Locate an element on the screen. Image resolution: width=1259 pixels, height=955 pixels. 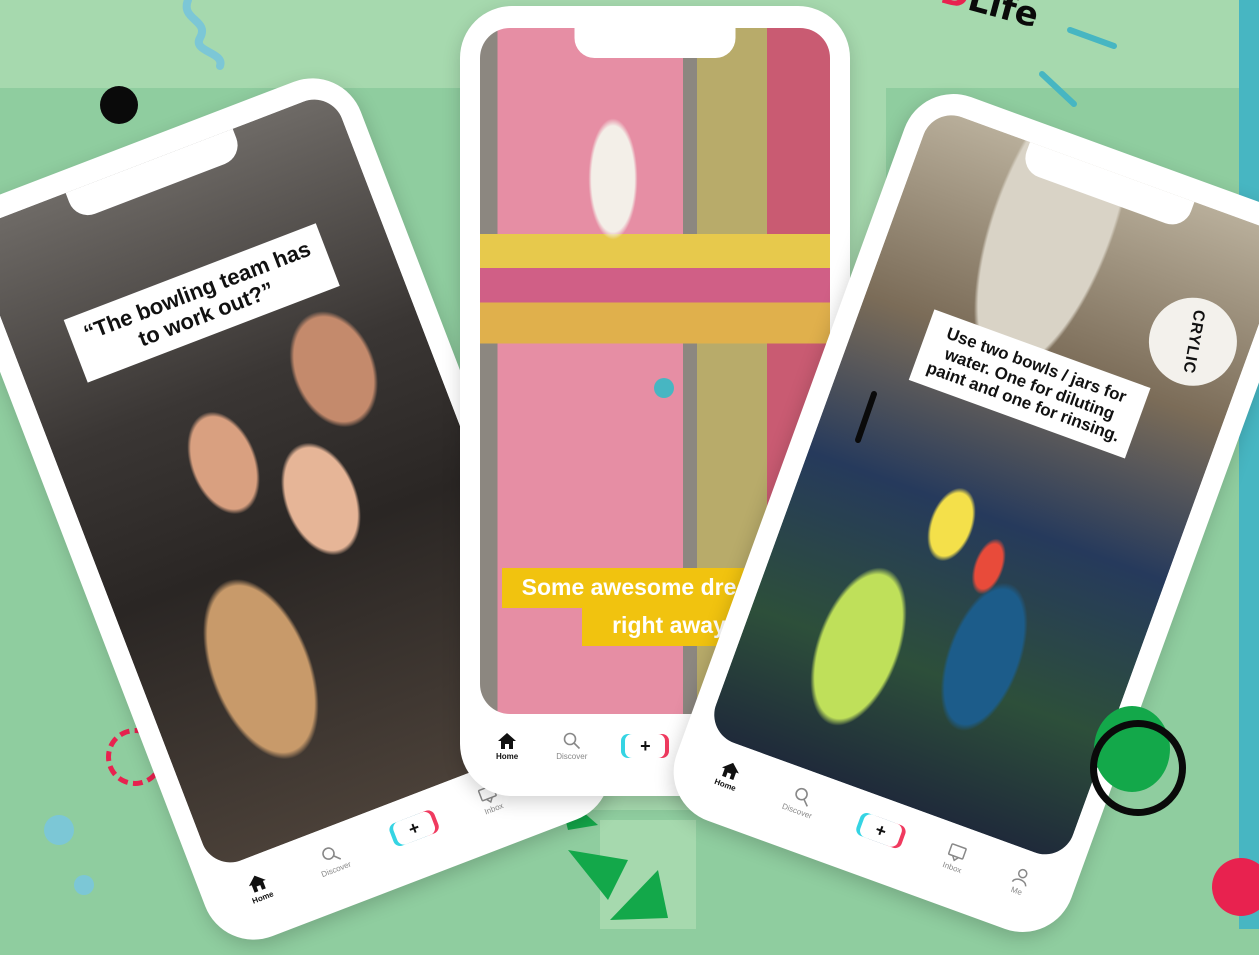
slash-decoration is located at coordinates (866, 417).